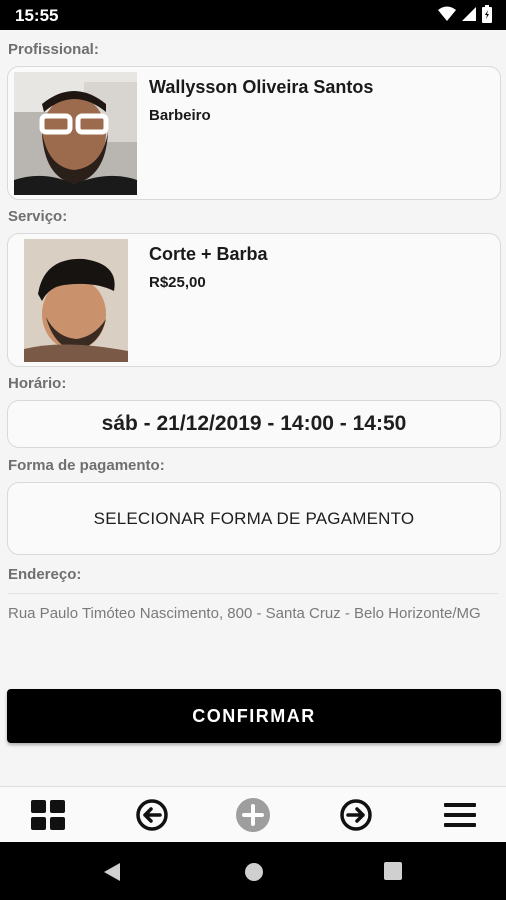  What do you see at coordinates (38, 216) in the screenshot?
I see `service-label: Serviço:` at bounding box center [38, 216].